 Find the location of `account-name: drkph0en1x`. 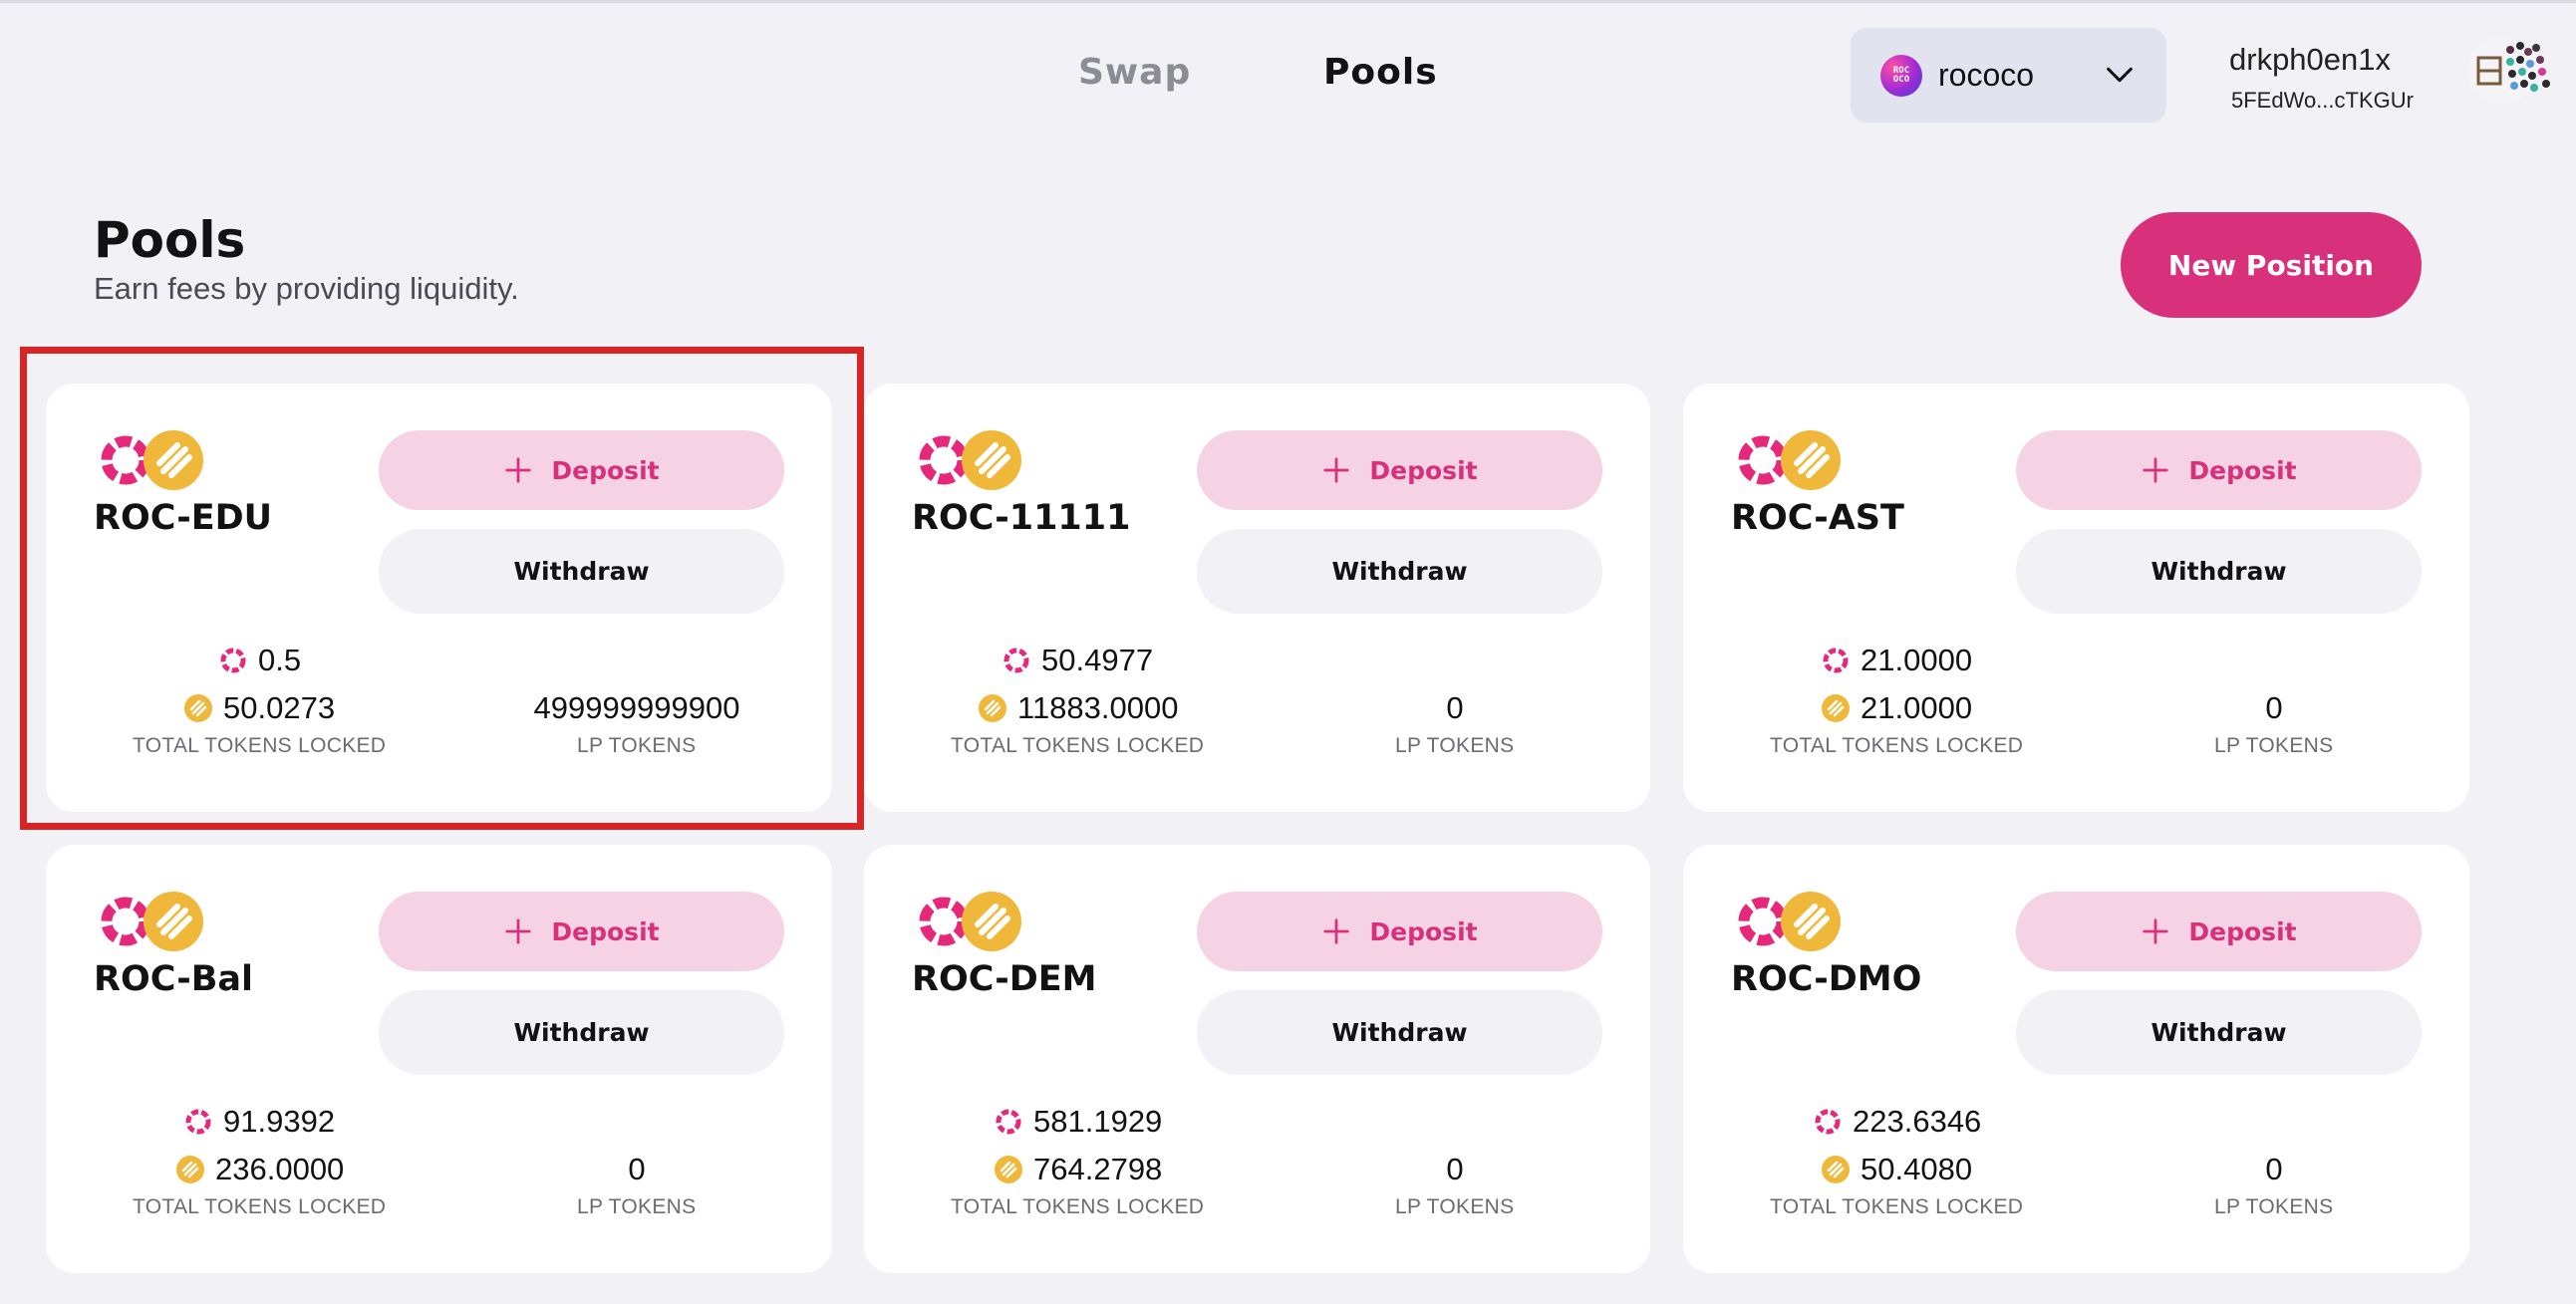

account-name: drkph0en1x is located at coordinates (2310, 60).